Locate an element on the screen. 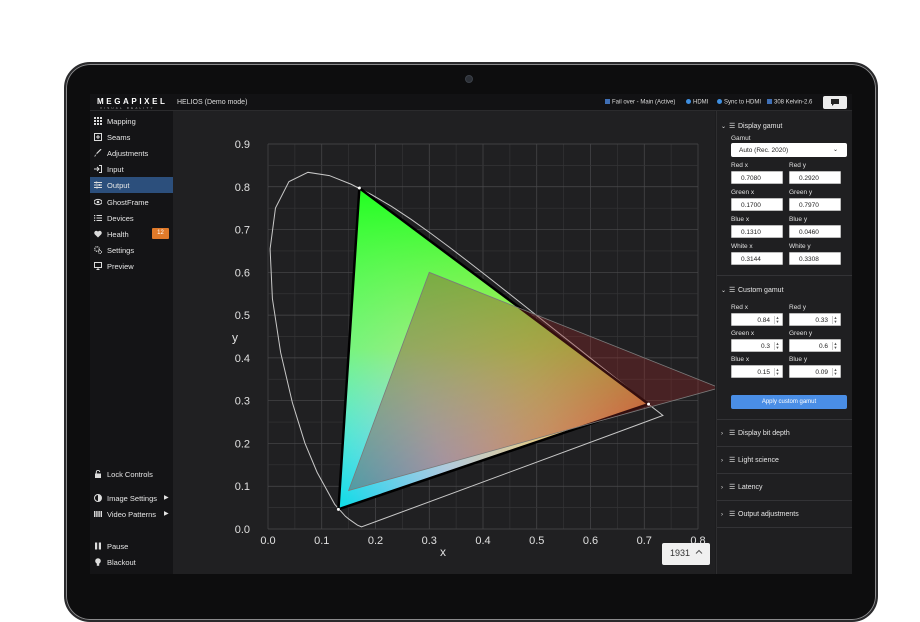 The height and width of the screenshot is (622, 920). gamut-select-value: Auto (Rec. 2020) is located at coordinates (764, 150).